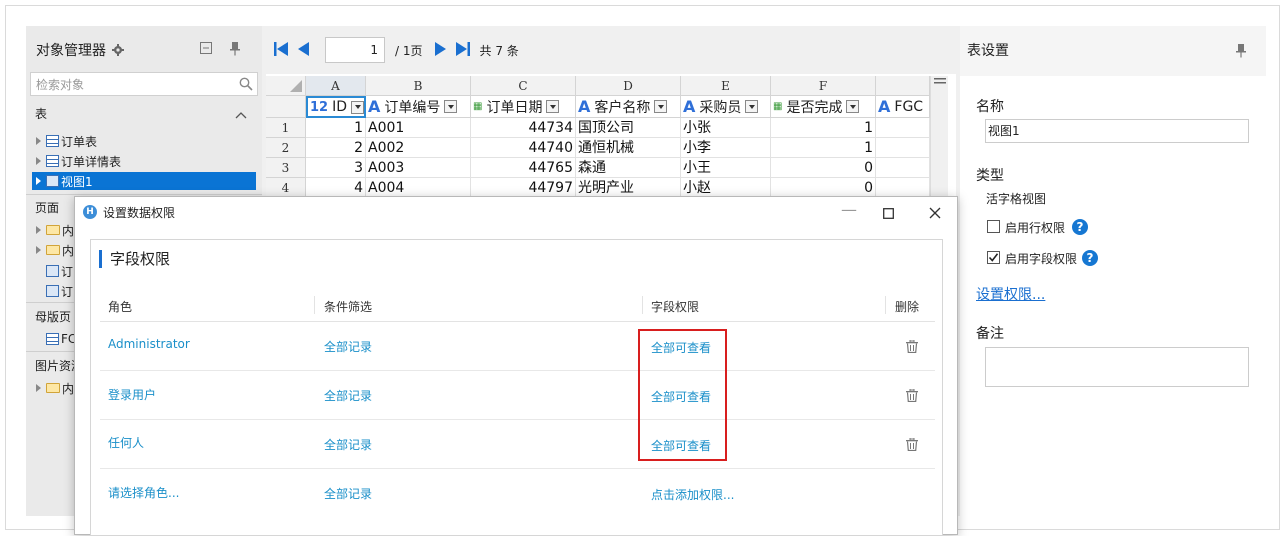  I want to click on cell: 2, so click(336, 148).